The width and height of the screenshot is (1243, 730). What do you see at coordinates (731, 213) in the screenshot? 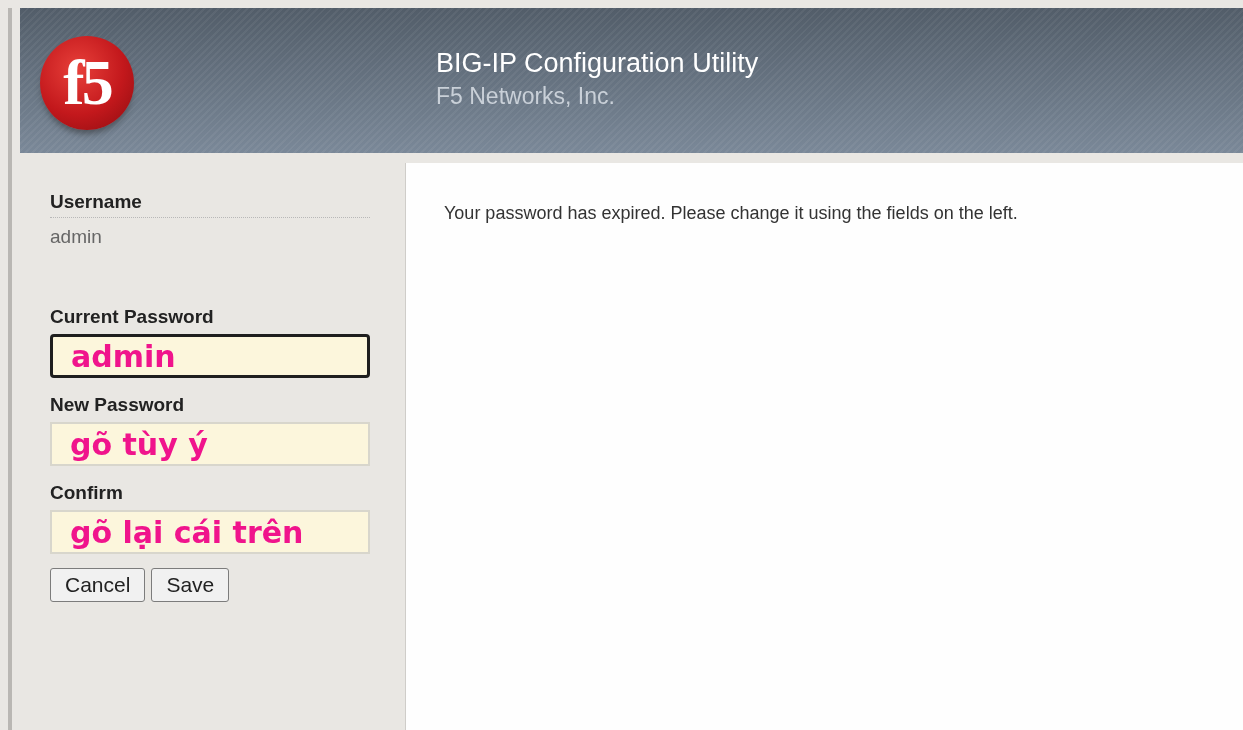
I see `expired-message: Your password has expired. Please change it using the fields on the left.` at bounding box center [731, 213].